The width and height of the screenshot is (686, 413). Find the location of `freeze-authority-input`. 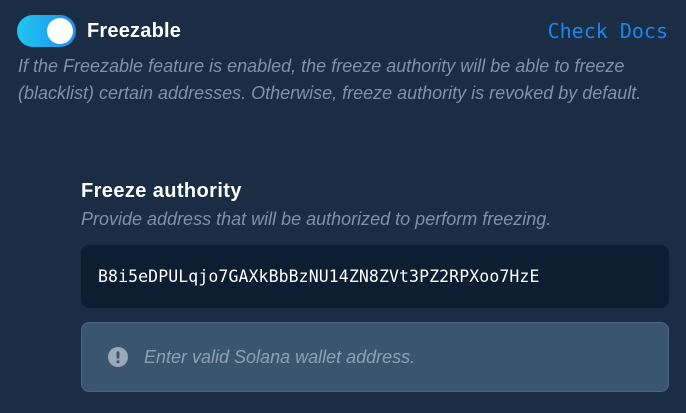

freeze-authority-input is located at coordinates (375, 276).